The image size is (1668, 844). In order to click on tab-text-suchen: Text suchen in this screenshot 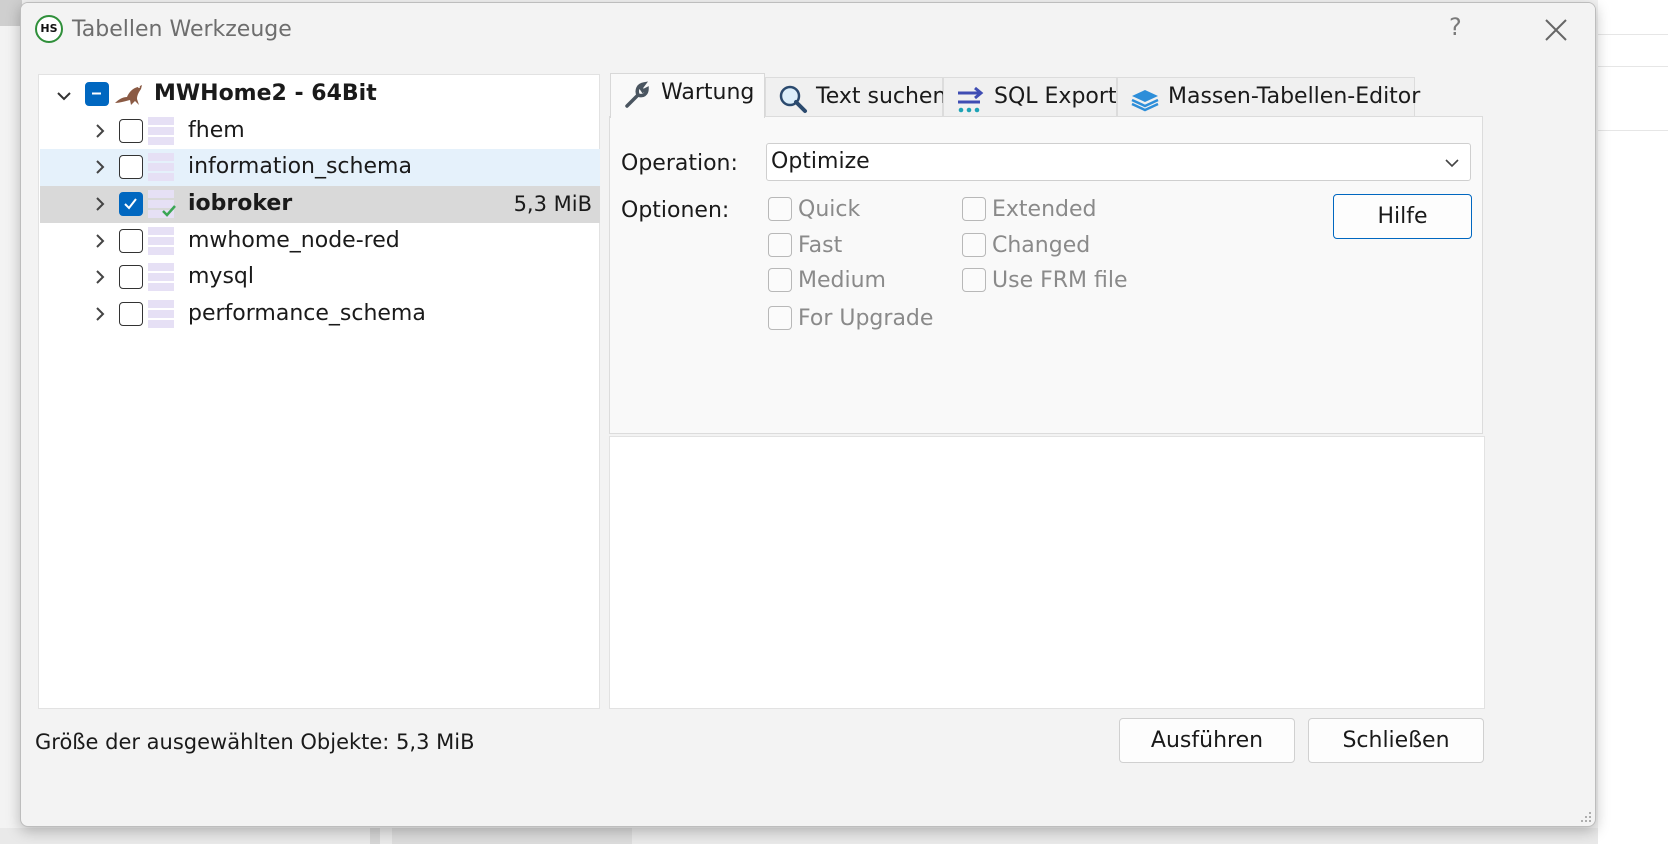, I will do `click(856, 97)`.